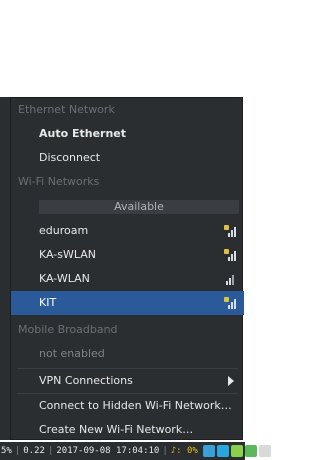 The width and height of the screenshot is (320, 460). I want to click on status-datetime: 2017-09-08 17:04:10, so click(108, 451).